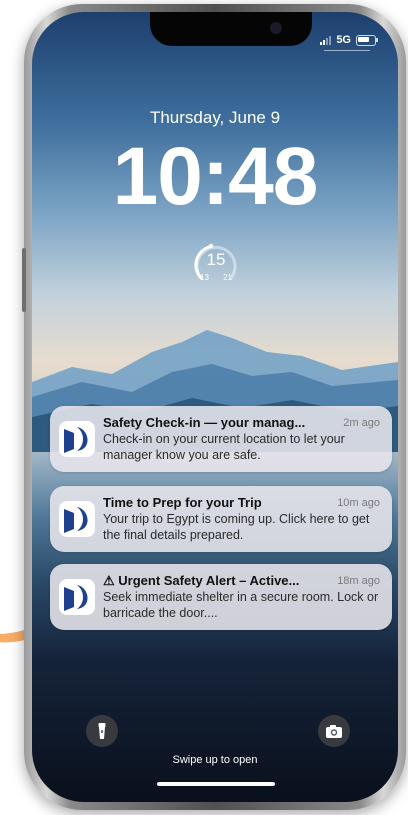 The image size is (408, 815). What do you see at coordinates (215, 760) in the screenshot?
I see `swipe-hint: Swipe up to open` at bounding box center [215, 760].